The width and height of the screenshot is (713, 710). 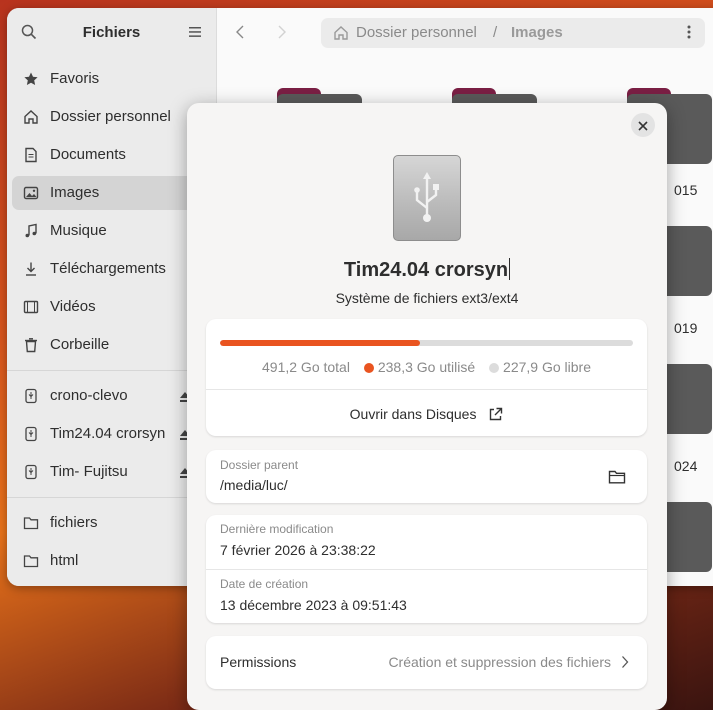 I want to click on sidebar-item-telechargements: Téléchargements, so click(x=107, y=269).